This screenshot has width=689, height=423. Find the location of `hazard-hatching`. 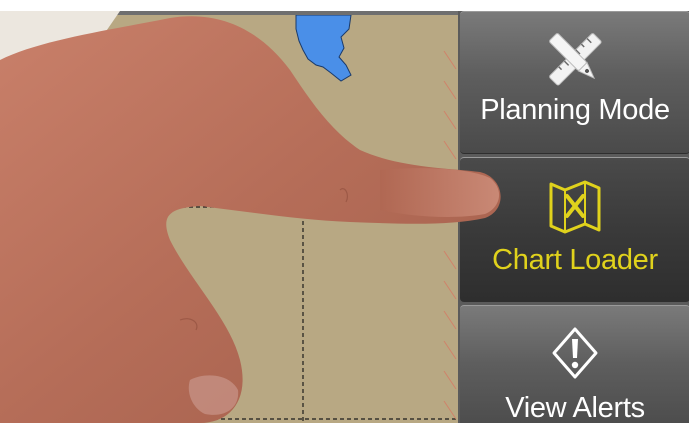

hazard-hatching is located at coordinates (450, 235).